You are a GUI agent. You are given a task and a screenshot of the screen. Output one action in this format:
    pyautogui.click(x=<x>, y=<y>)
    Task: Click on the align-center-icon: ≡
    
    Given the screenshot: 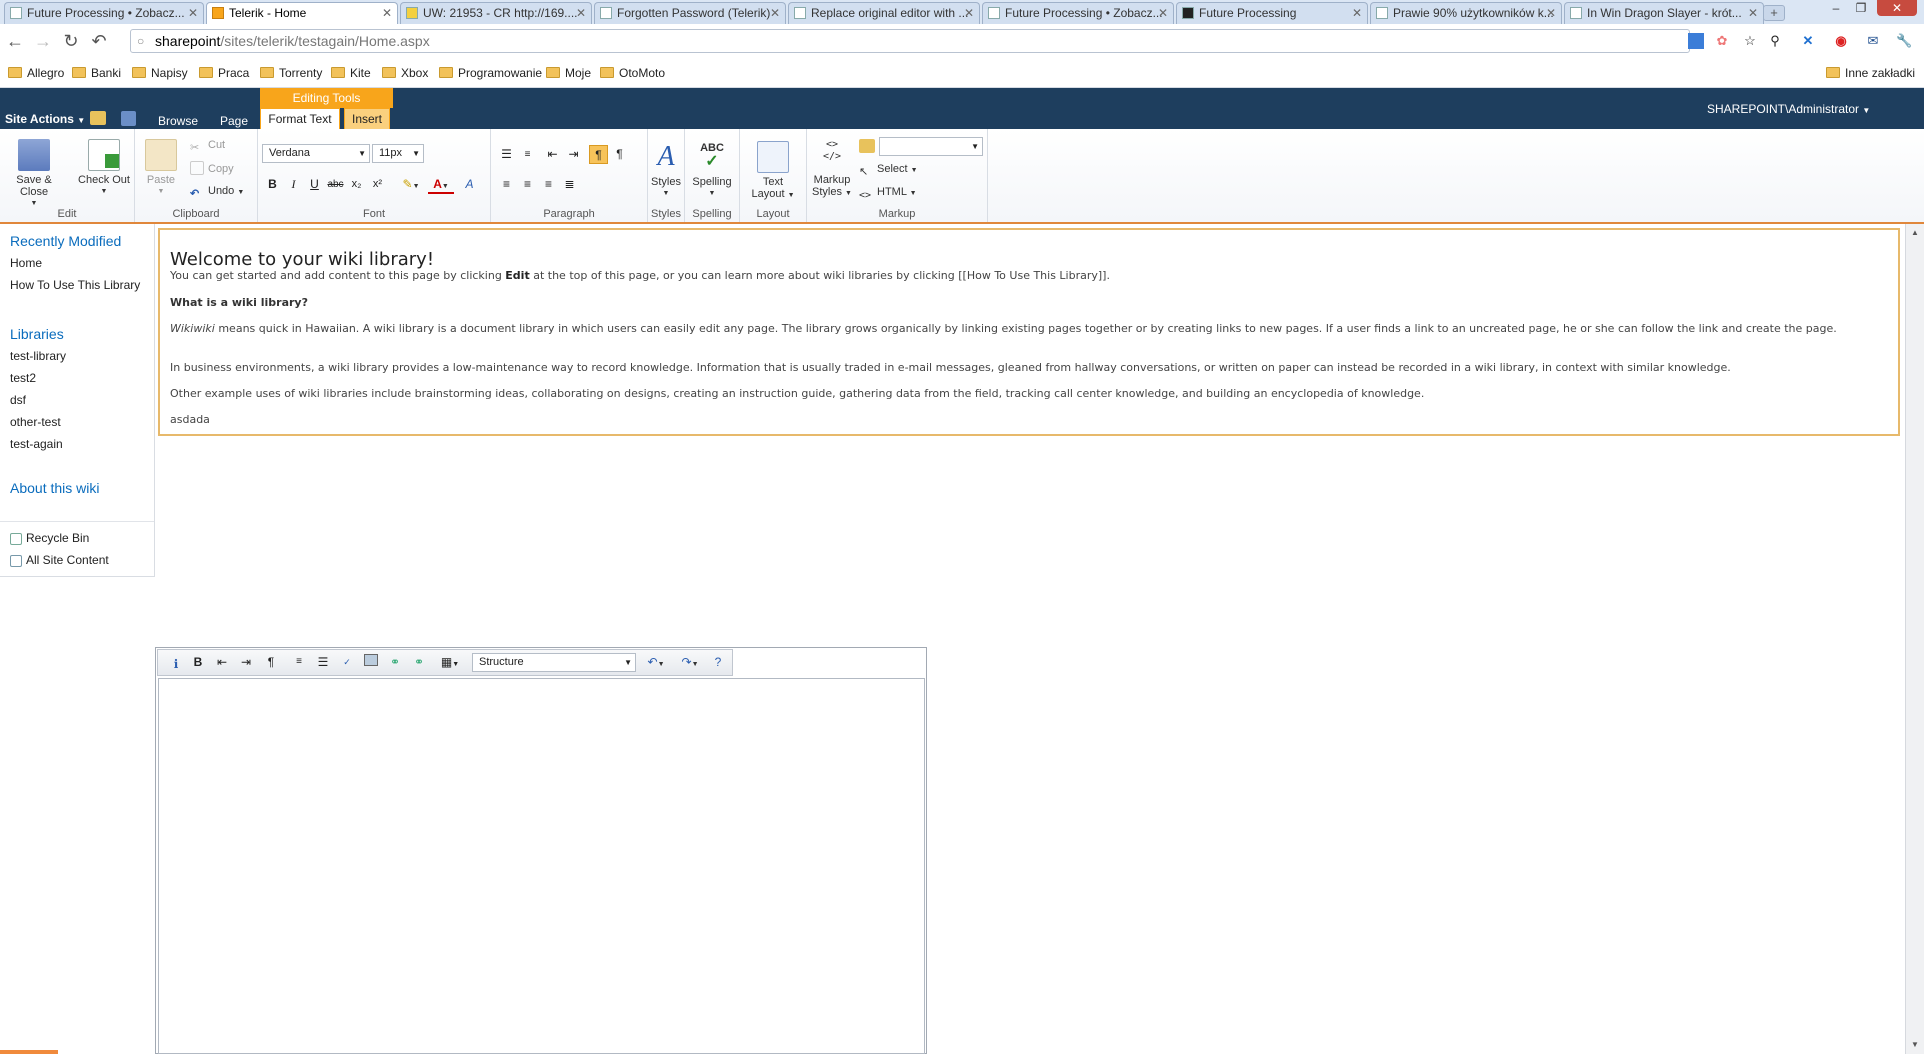 What is the action you would take?
    pyautogui.click(x=527, y=184)
    